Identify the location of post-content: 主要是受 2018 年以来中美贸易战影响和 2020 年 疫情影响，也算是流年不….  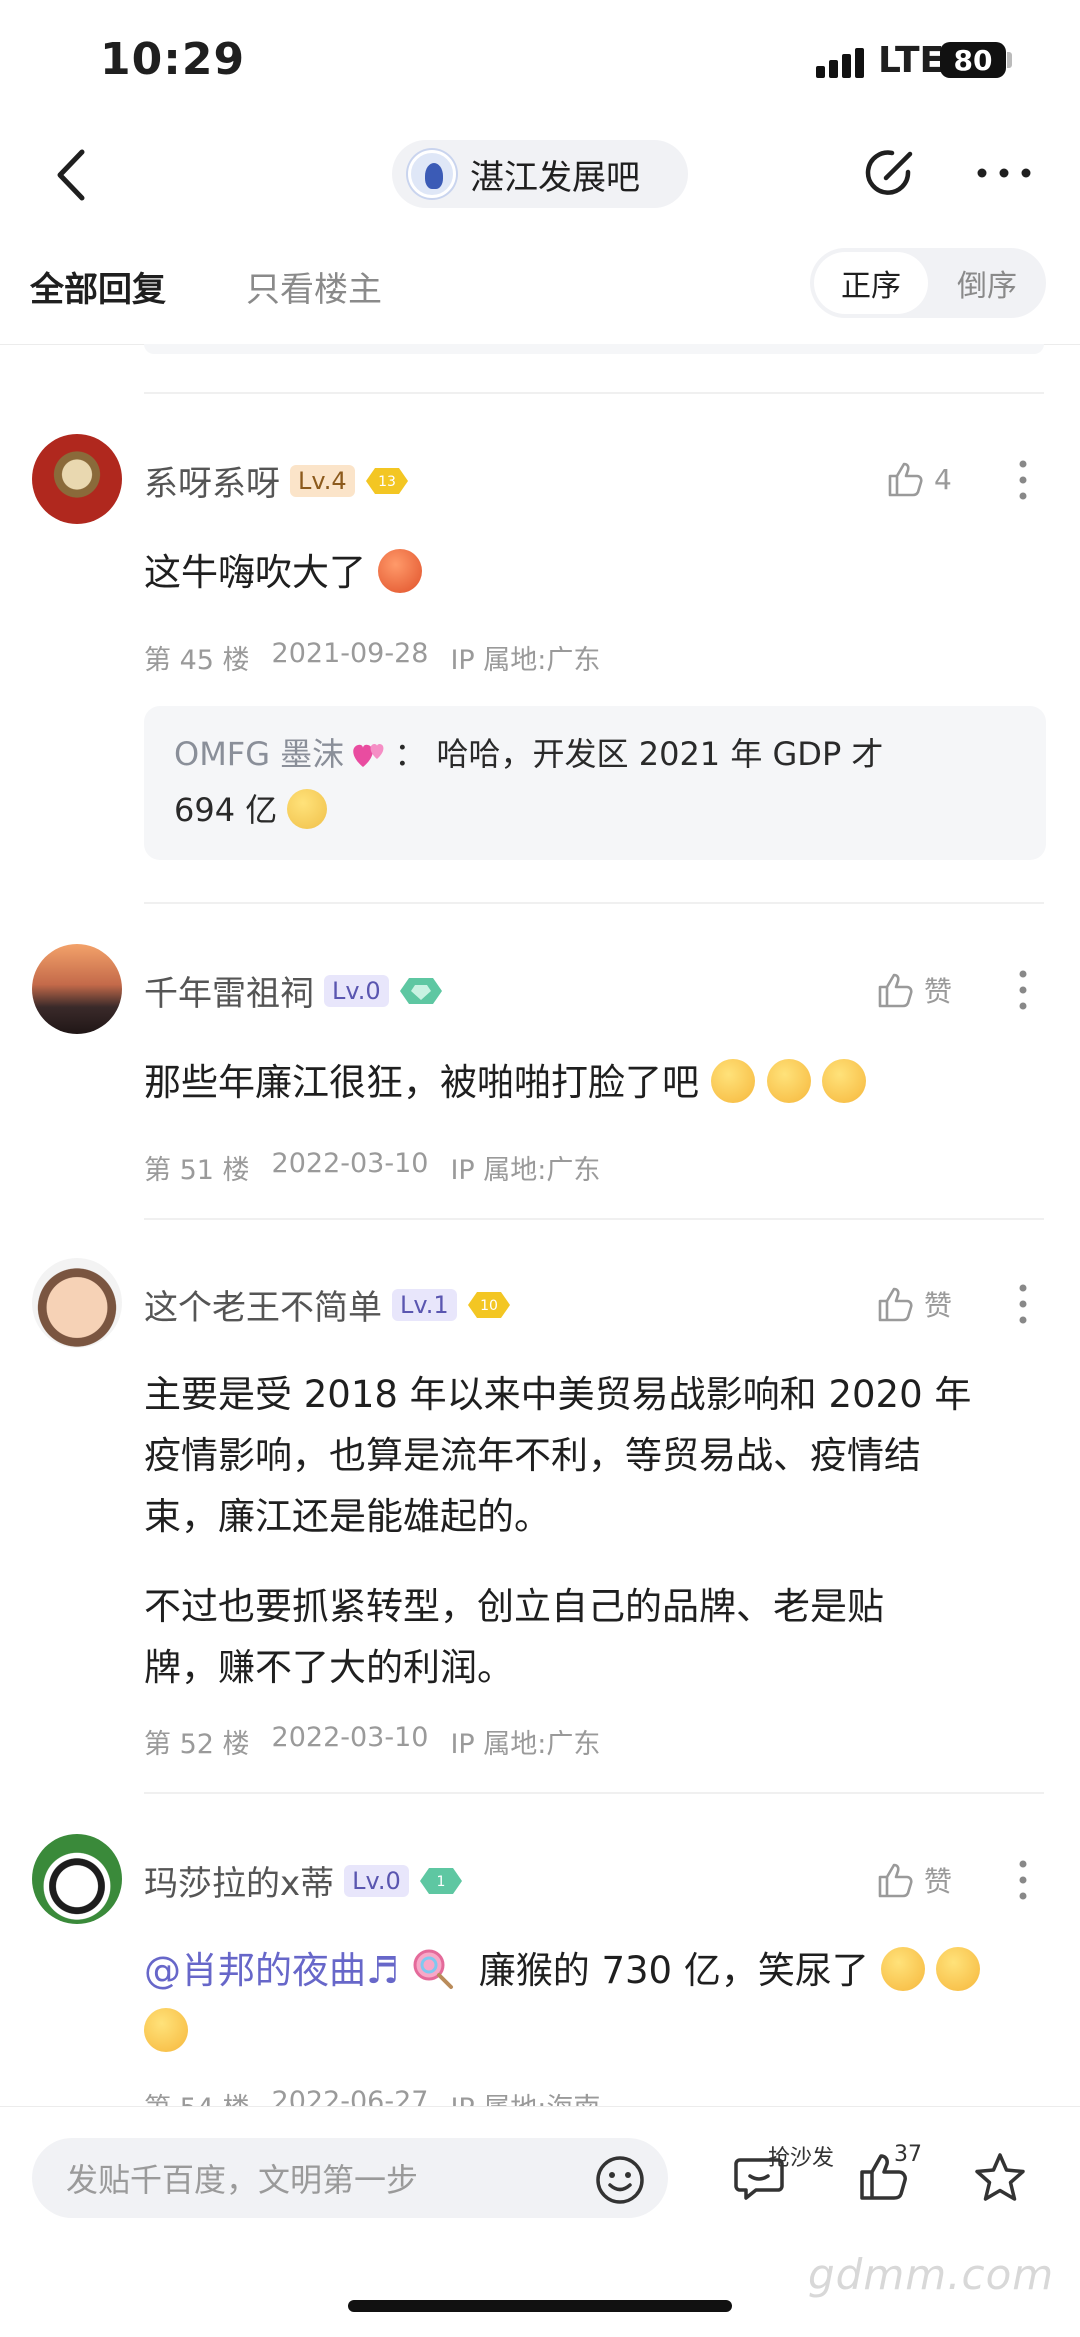
(557, 1455).